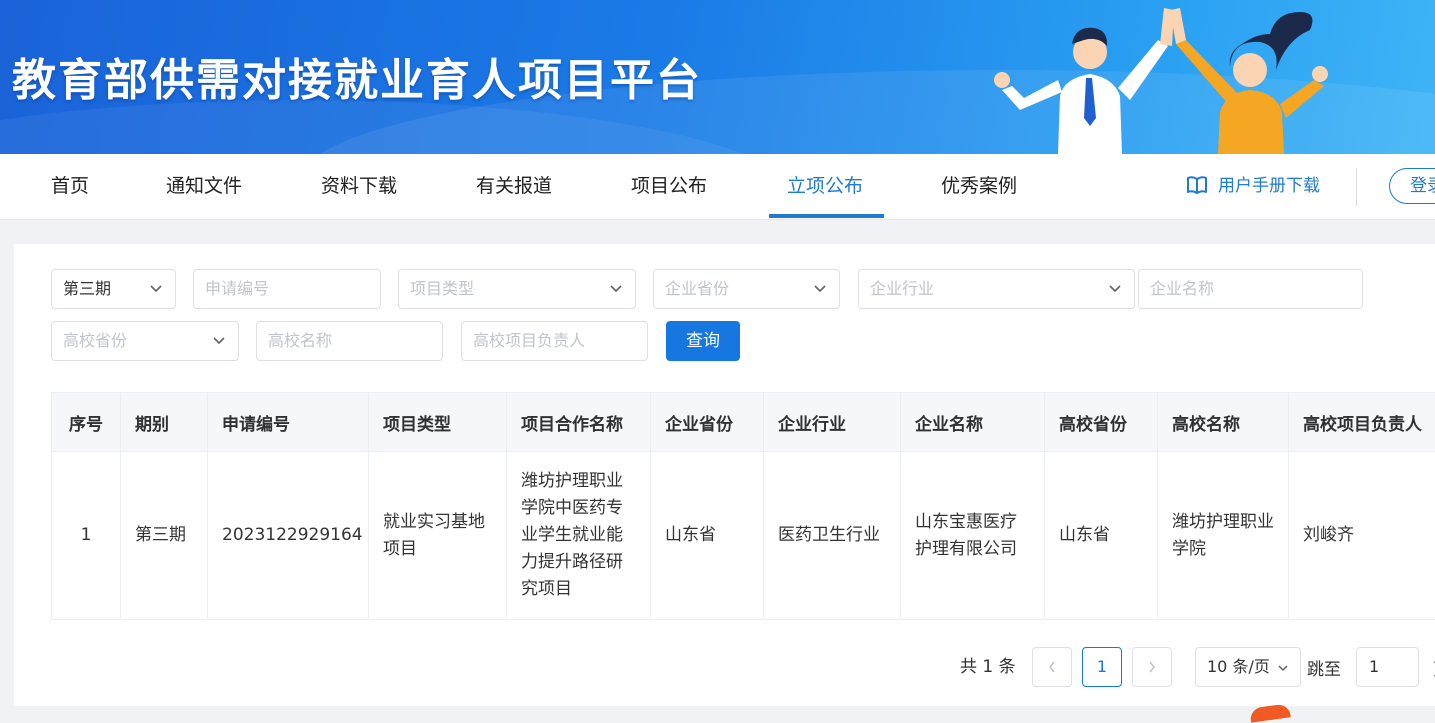 The width and height of the screenshot is (1435, 723). I want to click on chevron-right-icon, so click(1152, 667).